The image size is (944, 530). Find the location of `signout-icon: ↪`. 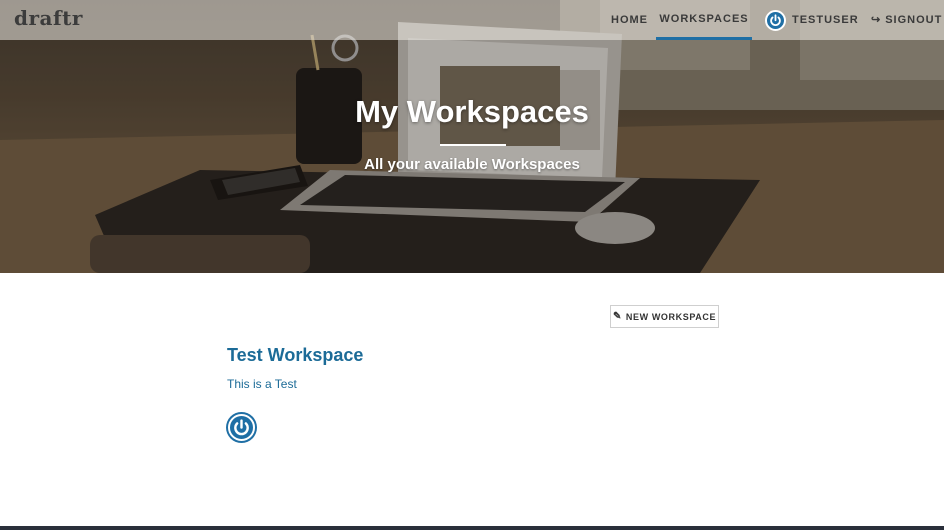

signout-icon: ↪ is located at coordinates (876, 20).